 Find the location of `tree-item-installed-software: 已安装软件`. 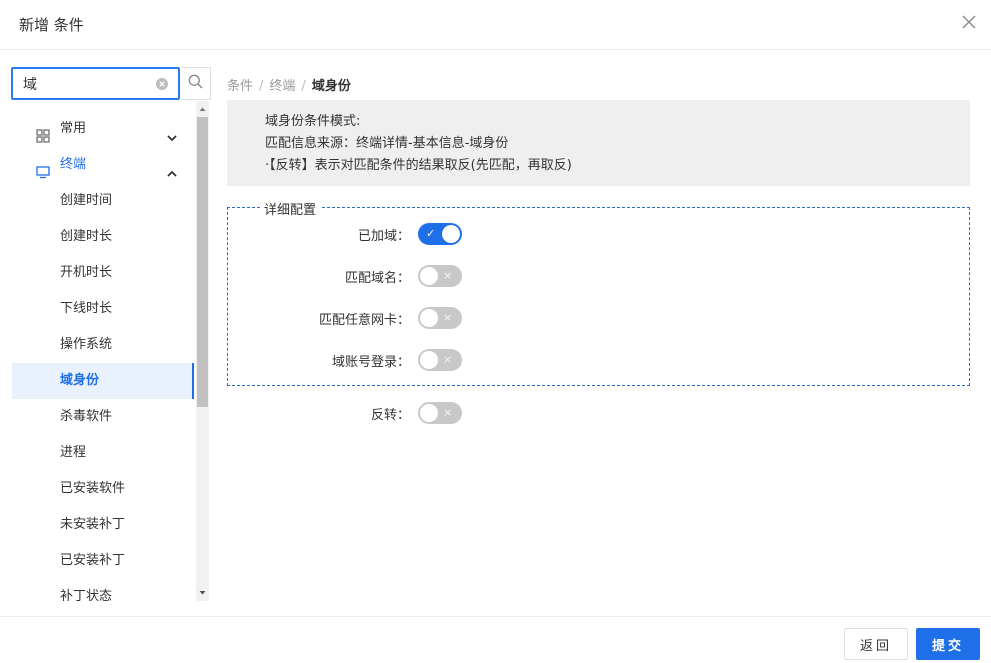

tree-item-installed-software: 已安装软件 is located at coordinates (103, 489).